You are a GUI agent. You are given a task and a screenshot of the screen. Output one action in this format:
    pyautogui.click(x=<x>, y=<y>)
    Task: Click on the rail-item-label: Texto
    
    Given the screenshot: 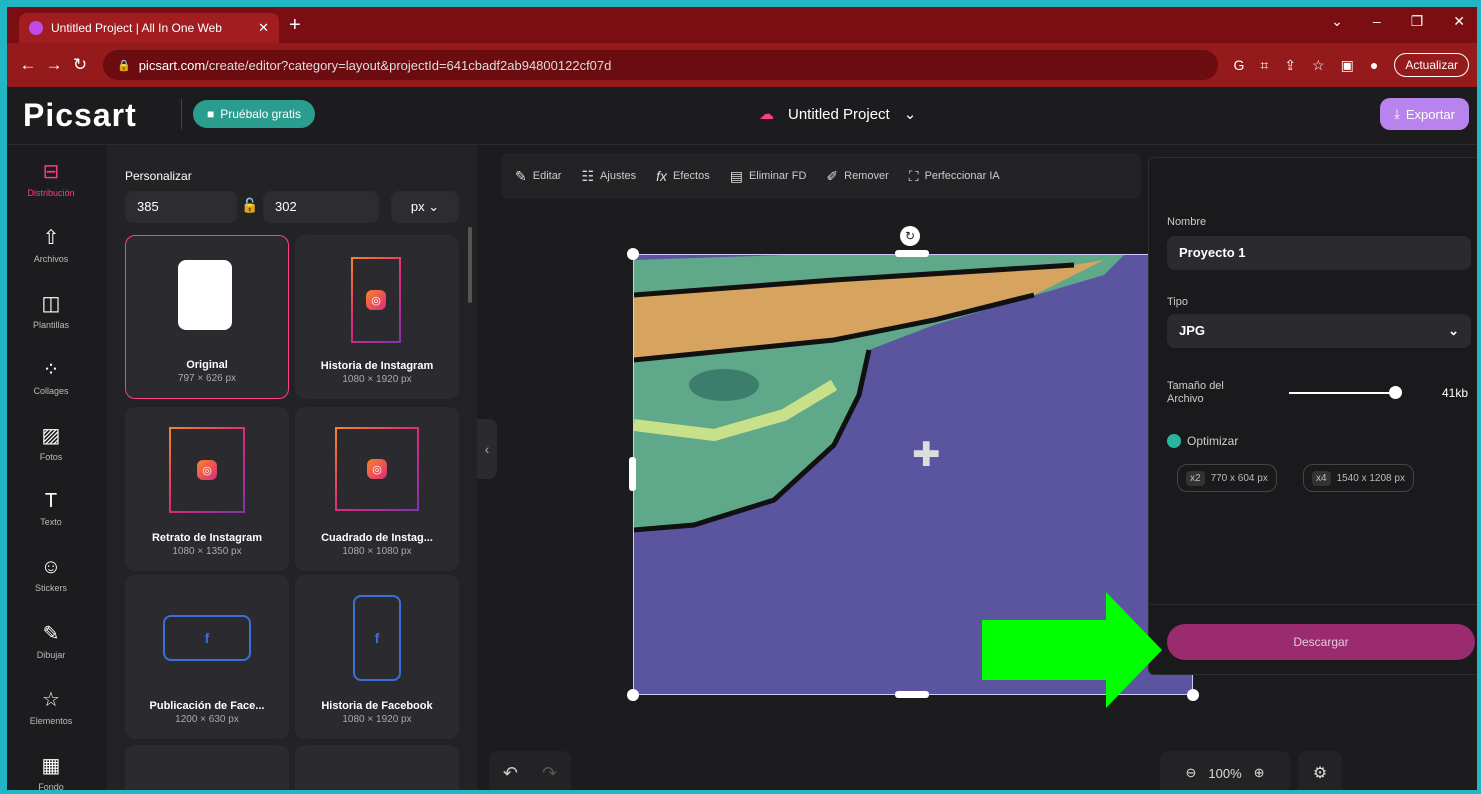 What is the action you would take?
    pyautogui.click(x=51, y=521)
    